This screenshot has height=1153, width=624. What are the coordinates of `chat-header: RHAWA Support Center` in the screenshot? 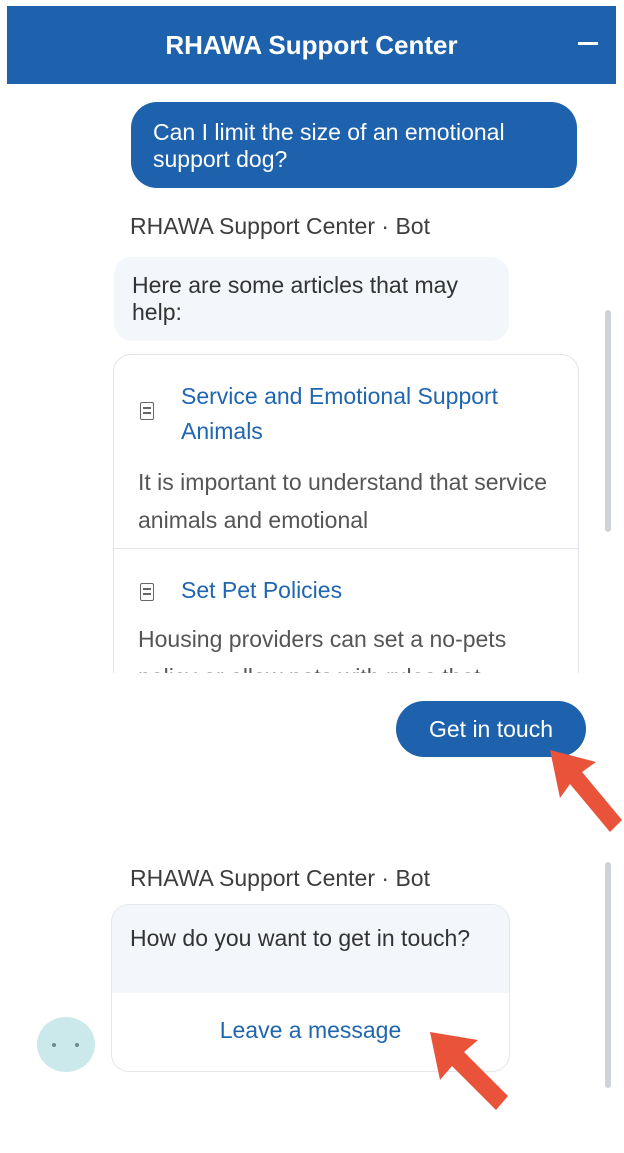 It's located at (311, 45).